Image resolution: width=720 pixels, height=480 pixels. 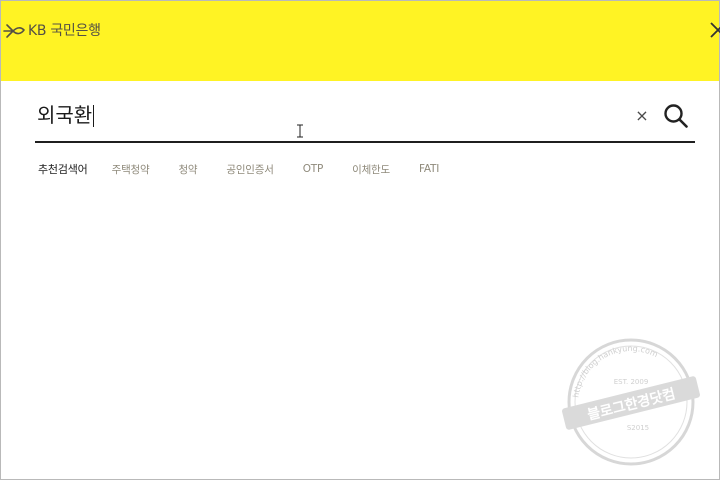 I want to click on kb-logo: KB 국민은행, so click(x=52, y=31).